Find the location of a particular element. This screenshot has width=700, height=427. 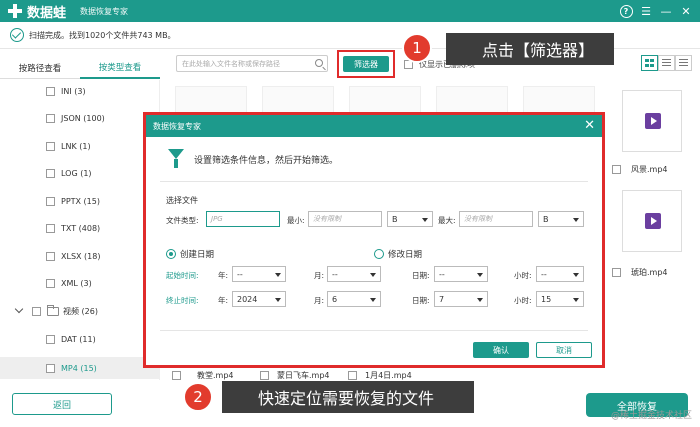

tree-item-label: TXT (408) is located at coordinates (81, 228).